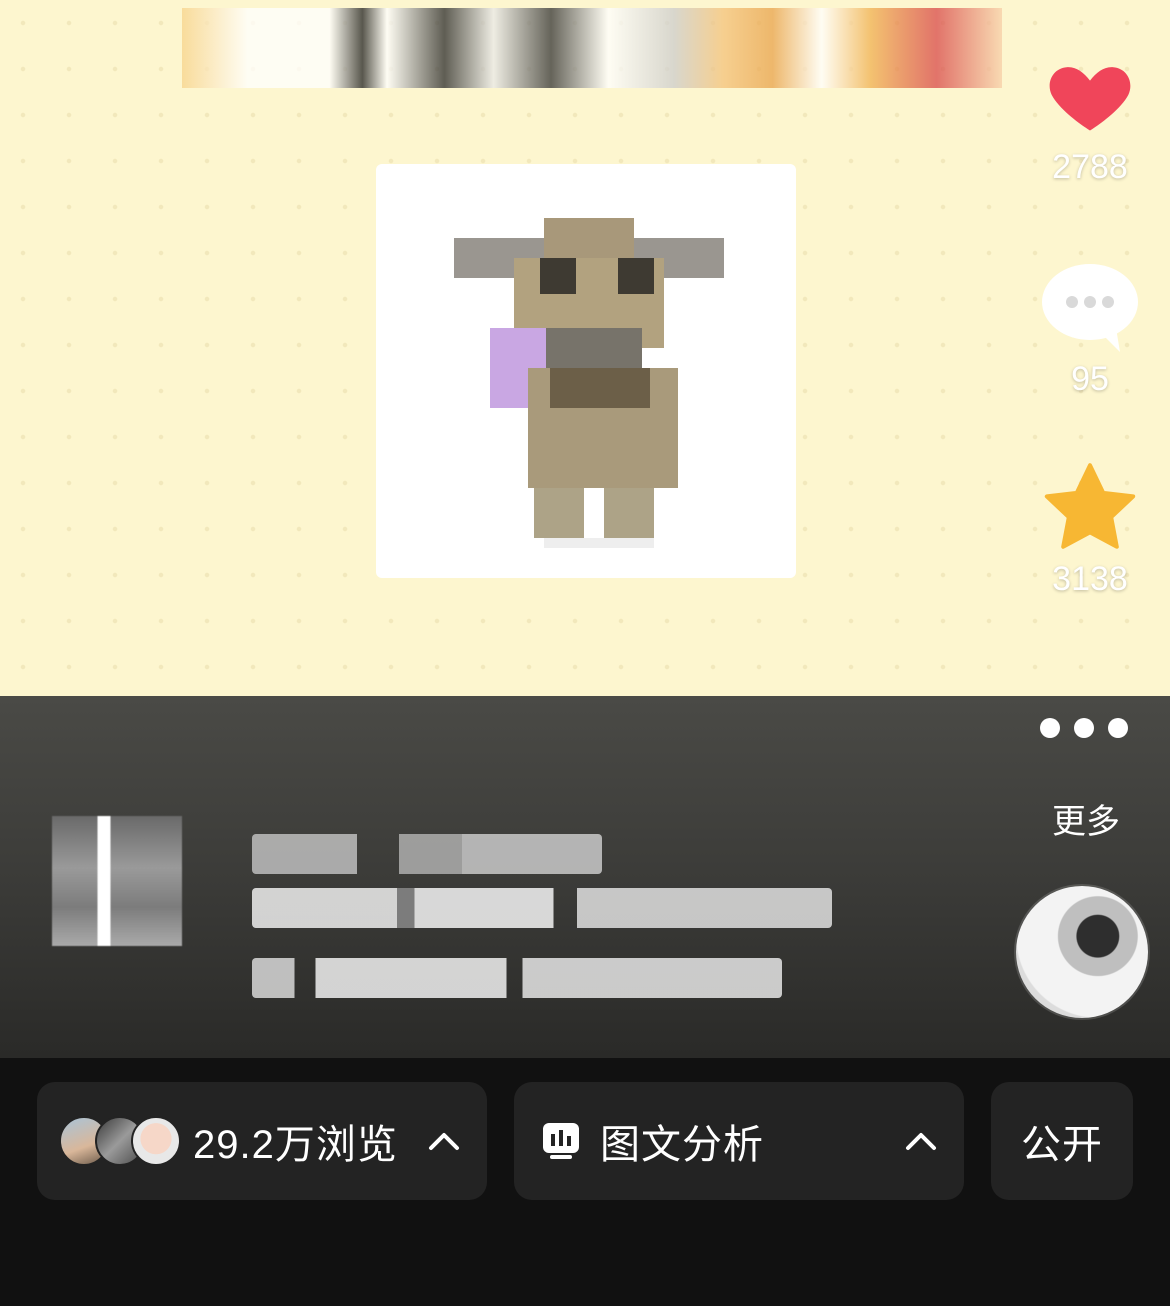  What do you see at coordinates (156, 1141) in the screenshot?
I see `viewer-avatar` at bounding box center [156, 1141].